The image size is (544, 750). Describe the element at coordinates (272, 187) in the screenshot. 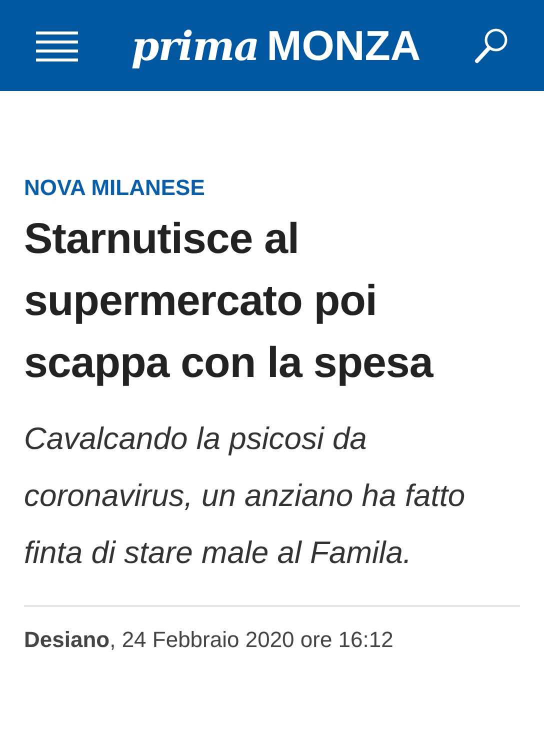

I see `category-label: NOVA MILANESE` at that location.